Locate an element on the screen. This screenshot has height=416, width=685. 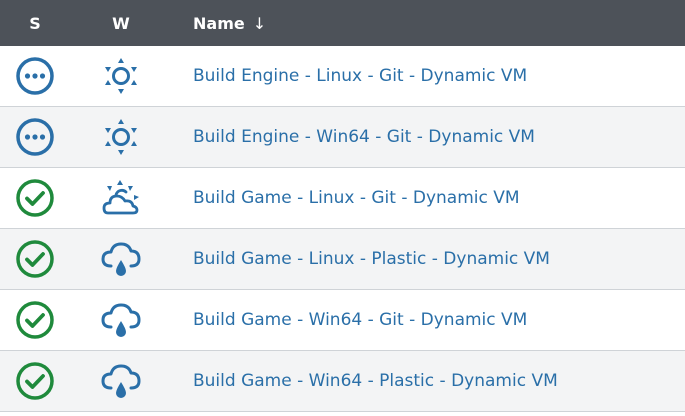
table-row: Build Game - Win64 - Git - Dynamic VM is located at coordinates (342, 320).